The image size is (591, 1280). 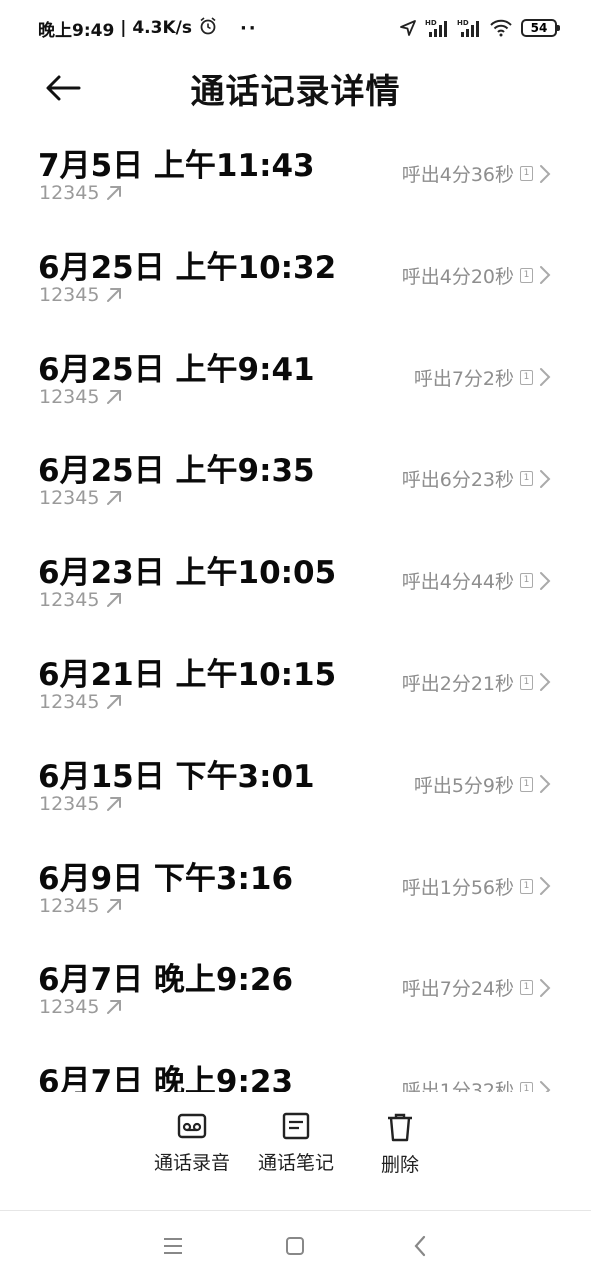 What do you see at coordinates (295, 476) in the screenshot?
I see `call-record-item: 6月25日 上午9:35 12345 呼出6分23秒 1` at bounding box center [295, 476].